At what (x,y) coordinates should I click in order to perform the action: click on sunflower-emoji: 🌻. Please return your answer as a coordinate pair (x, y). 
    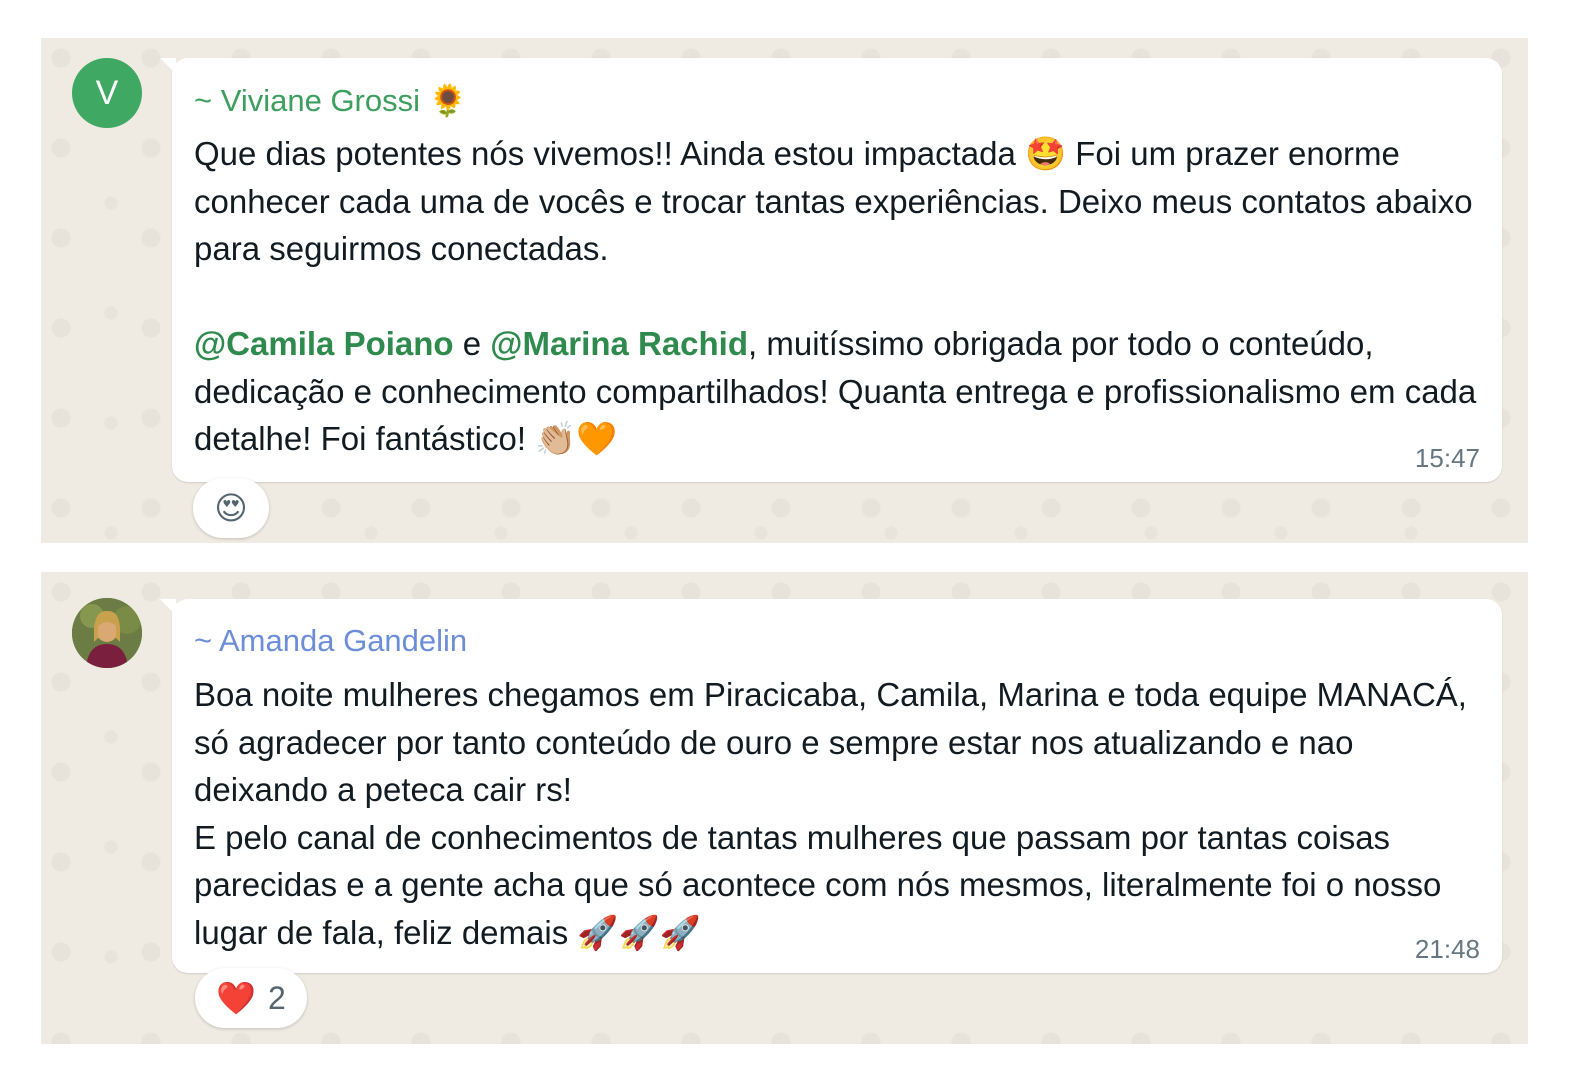
    Looking at the image, I should click on (448, 101).